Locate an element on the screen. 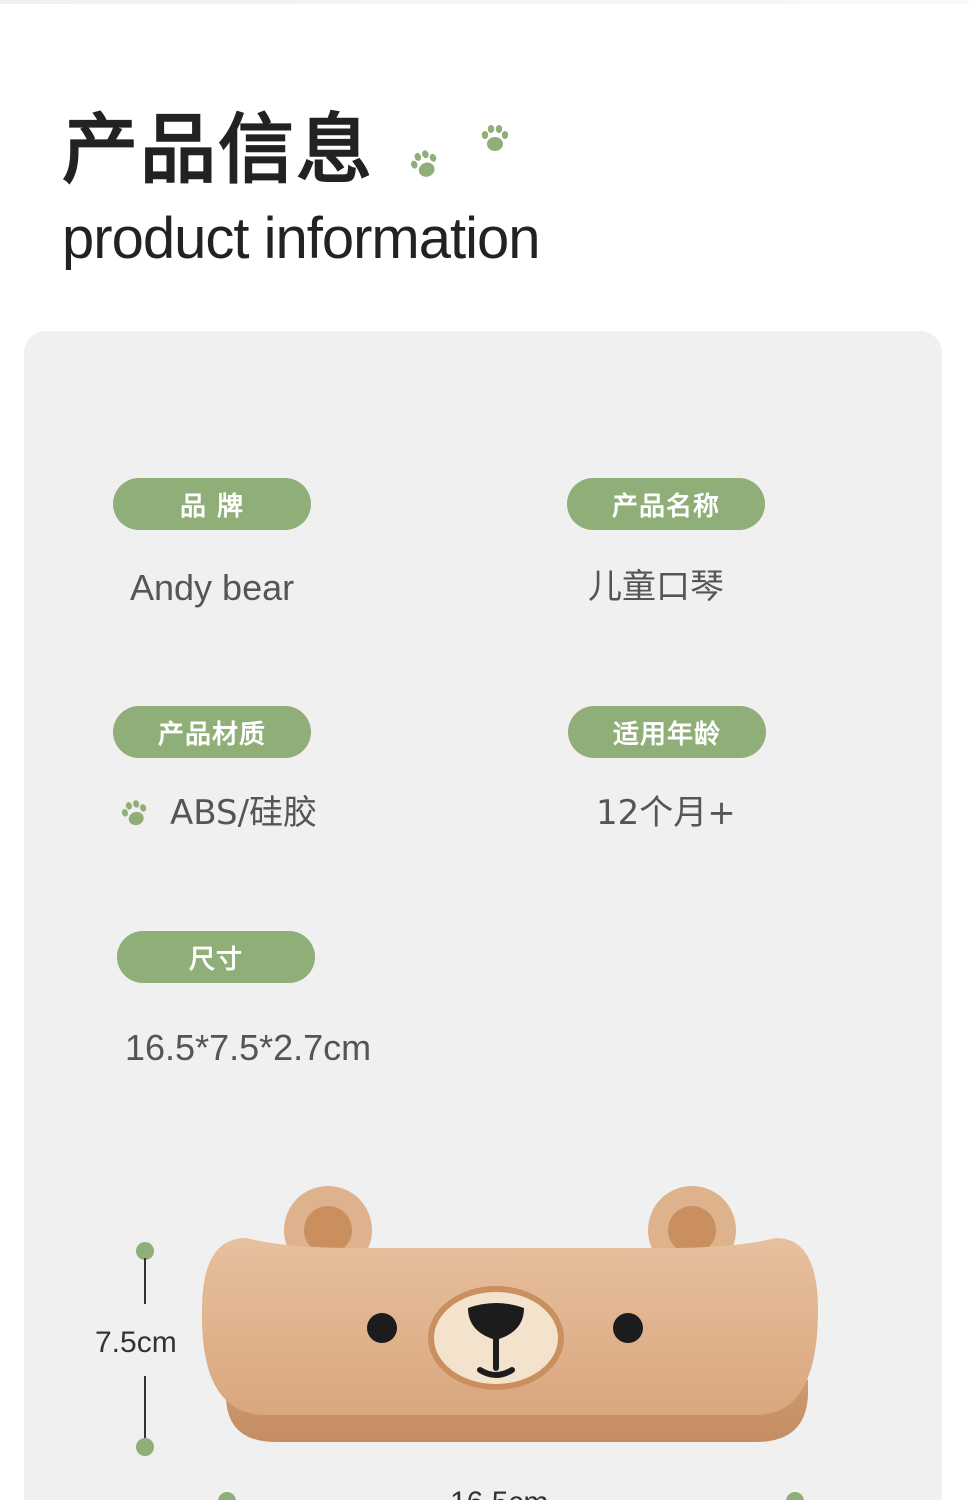 The image size is (969, 1500). product-name-label: 产品名称 is located at coordinates (666, 504).